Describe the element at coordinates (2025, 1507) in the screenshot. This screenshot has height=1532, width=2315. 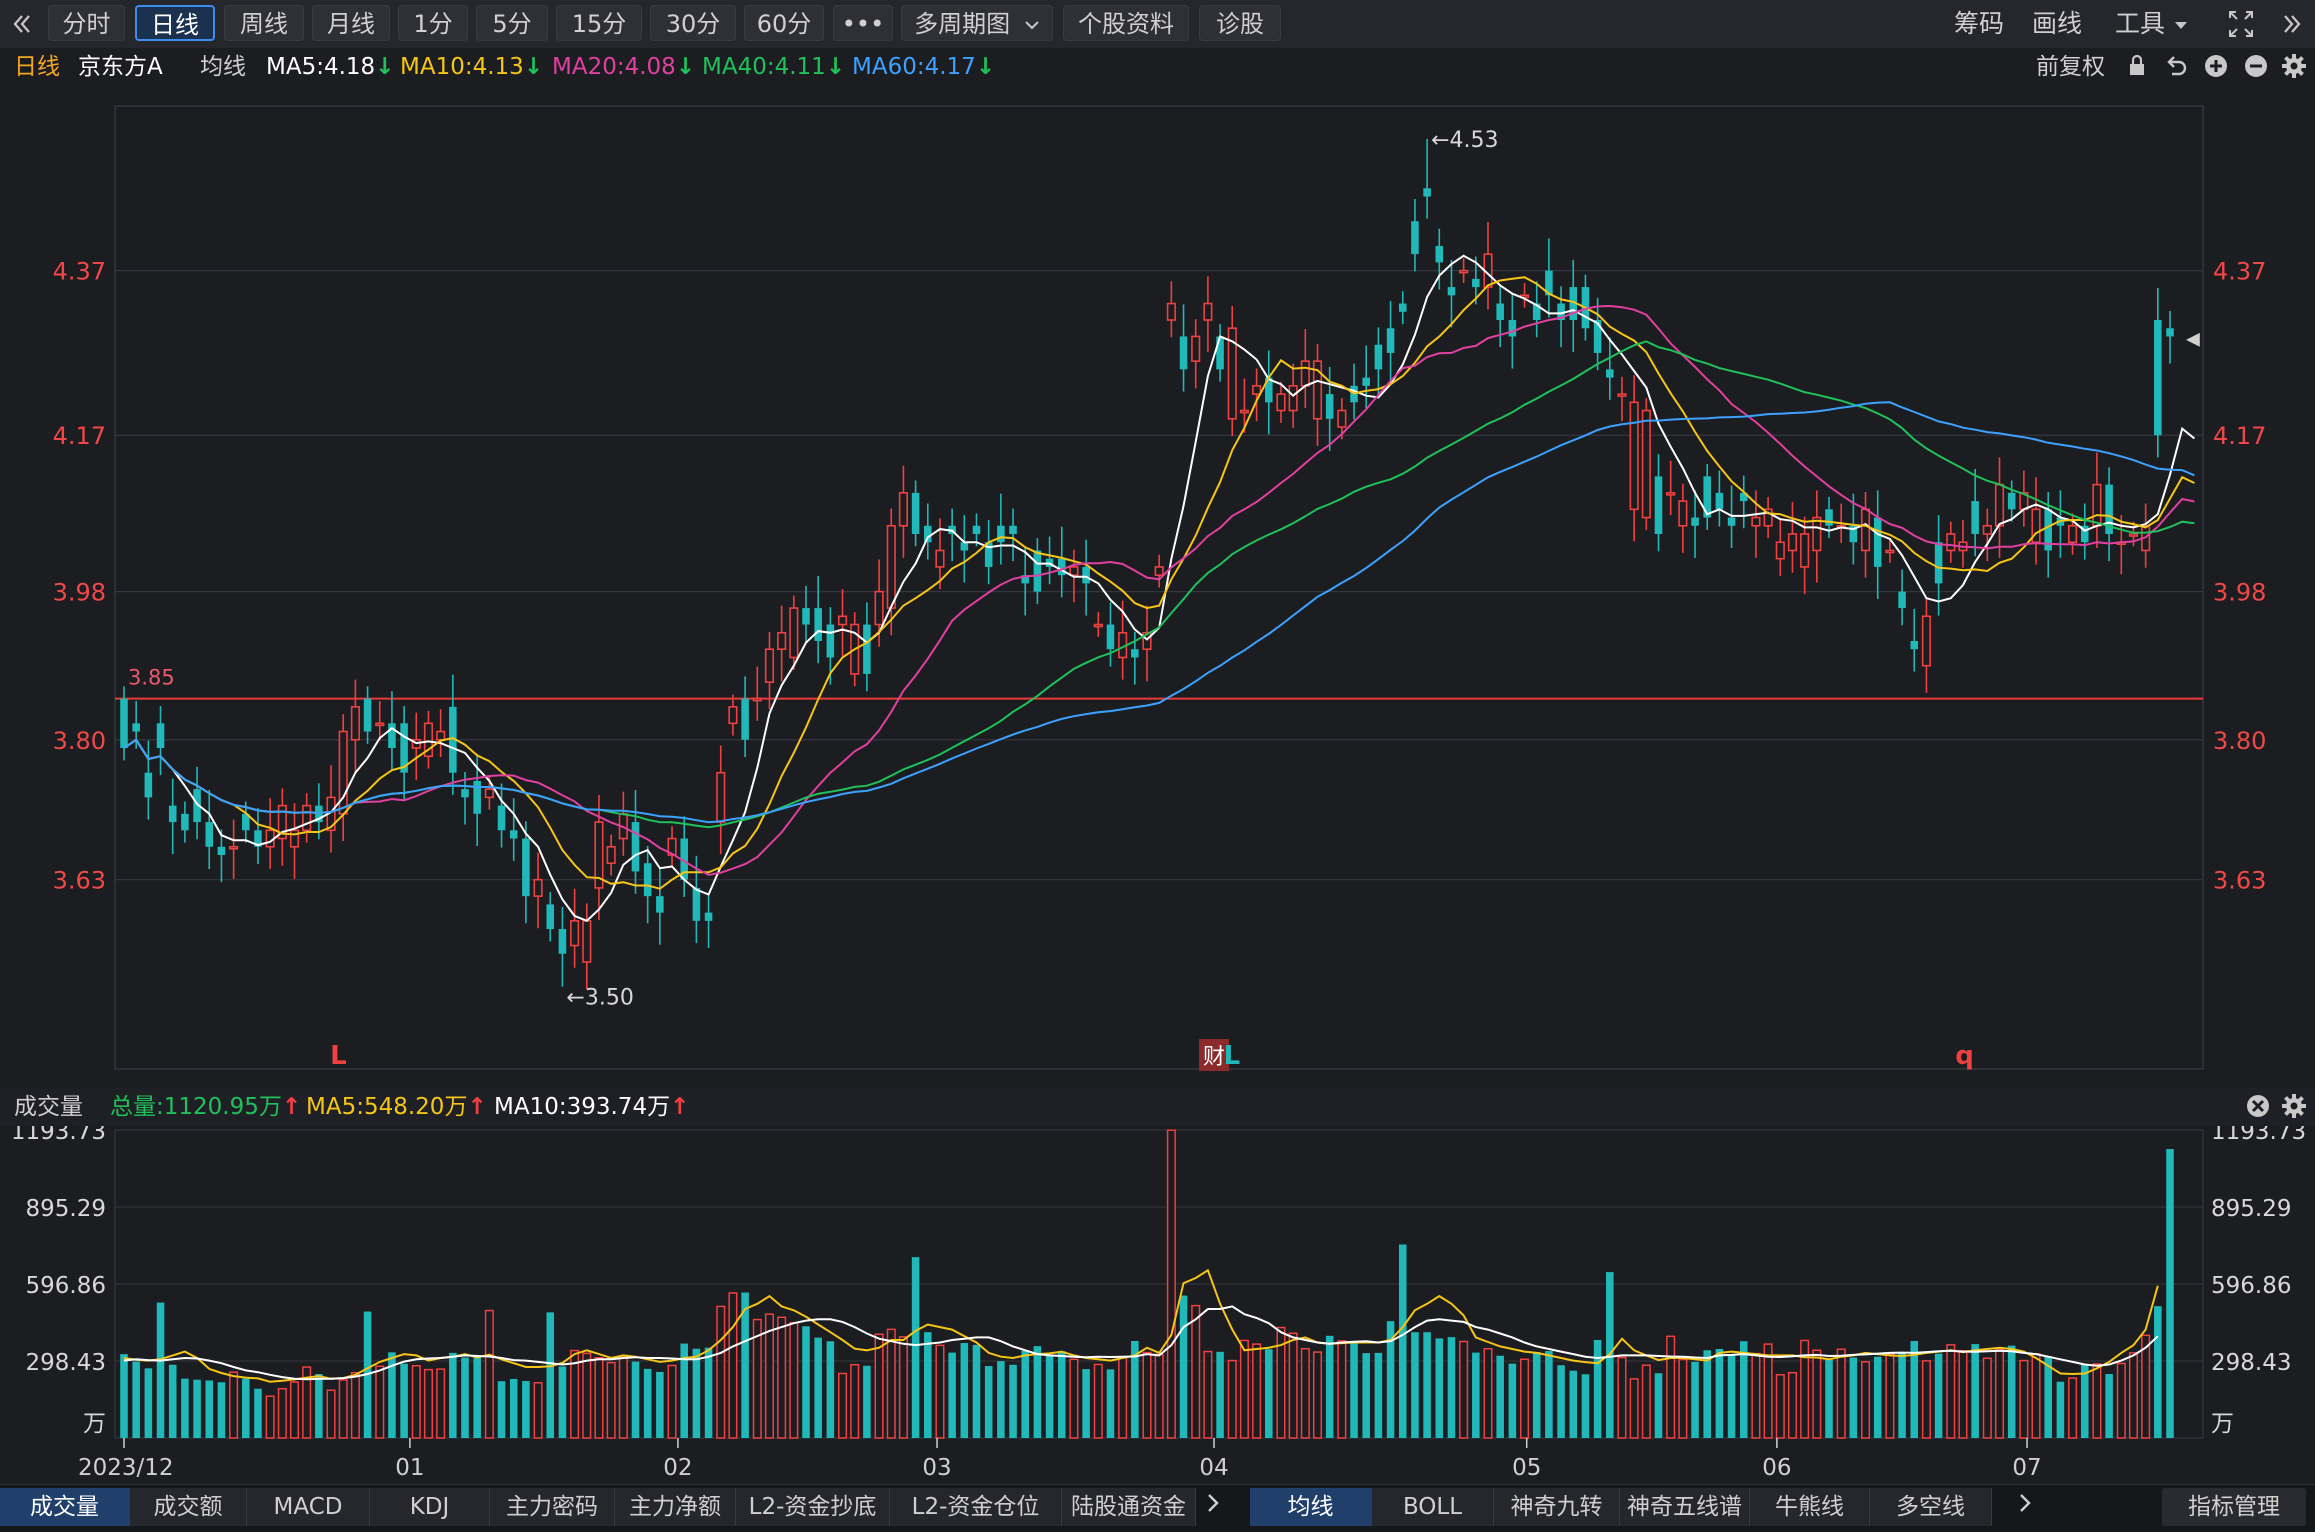
I see `right-tabs-next-icon` at that location.